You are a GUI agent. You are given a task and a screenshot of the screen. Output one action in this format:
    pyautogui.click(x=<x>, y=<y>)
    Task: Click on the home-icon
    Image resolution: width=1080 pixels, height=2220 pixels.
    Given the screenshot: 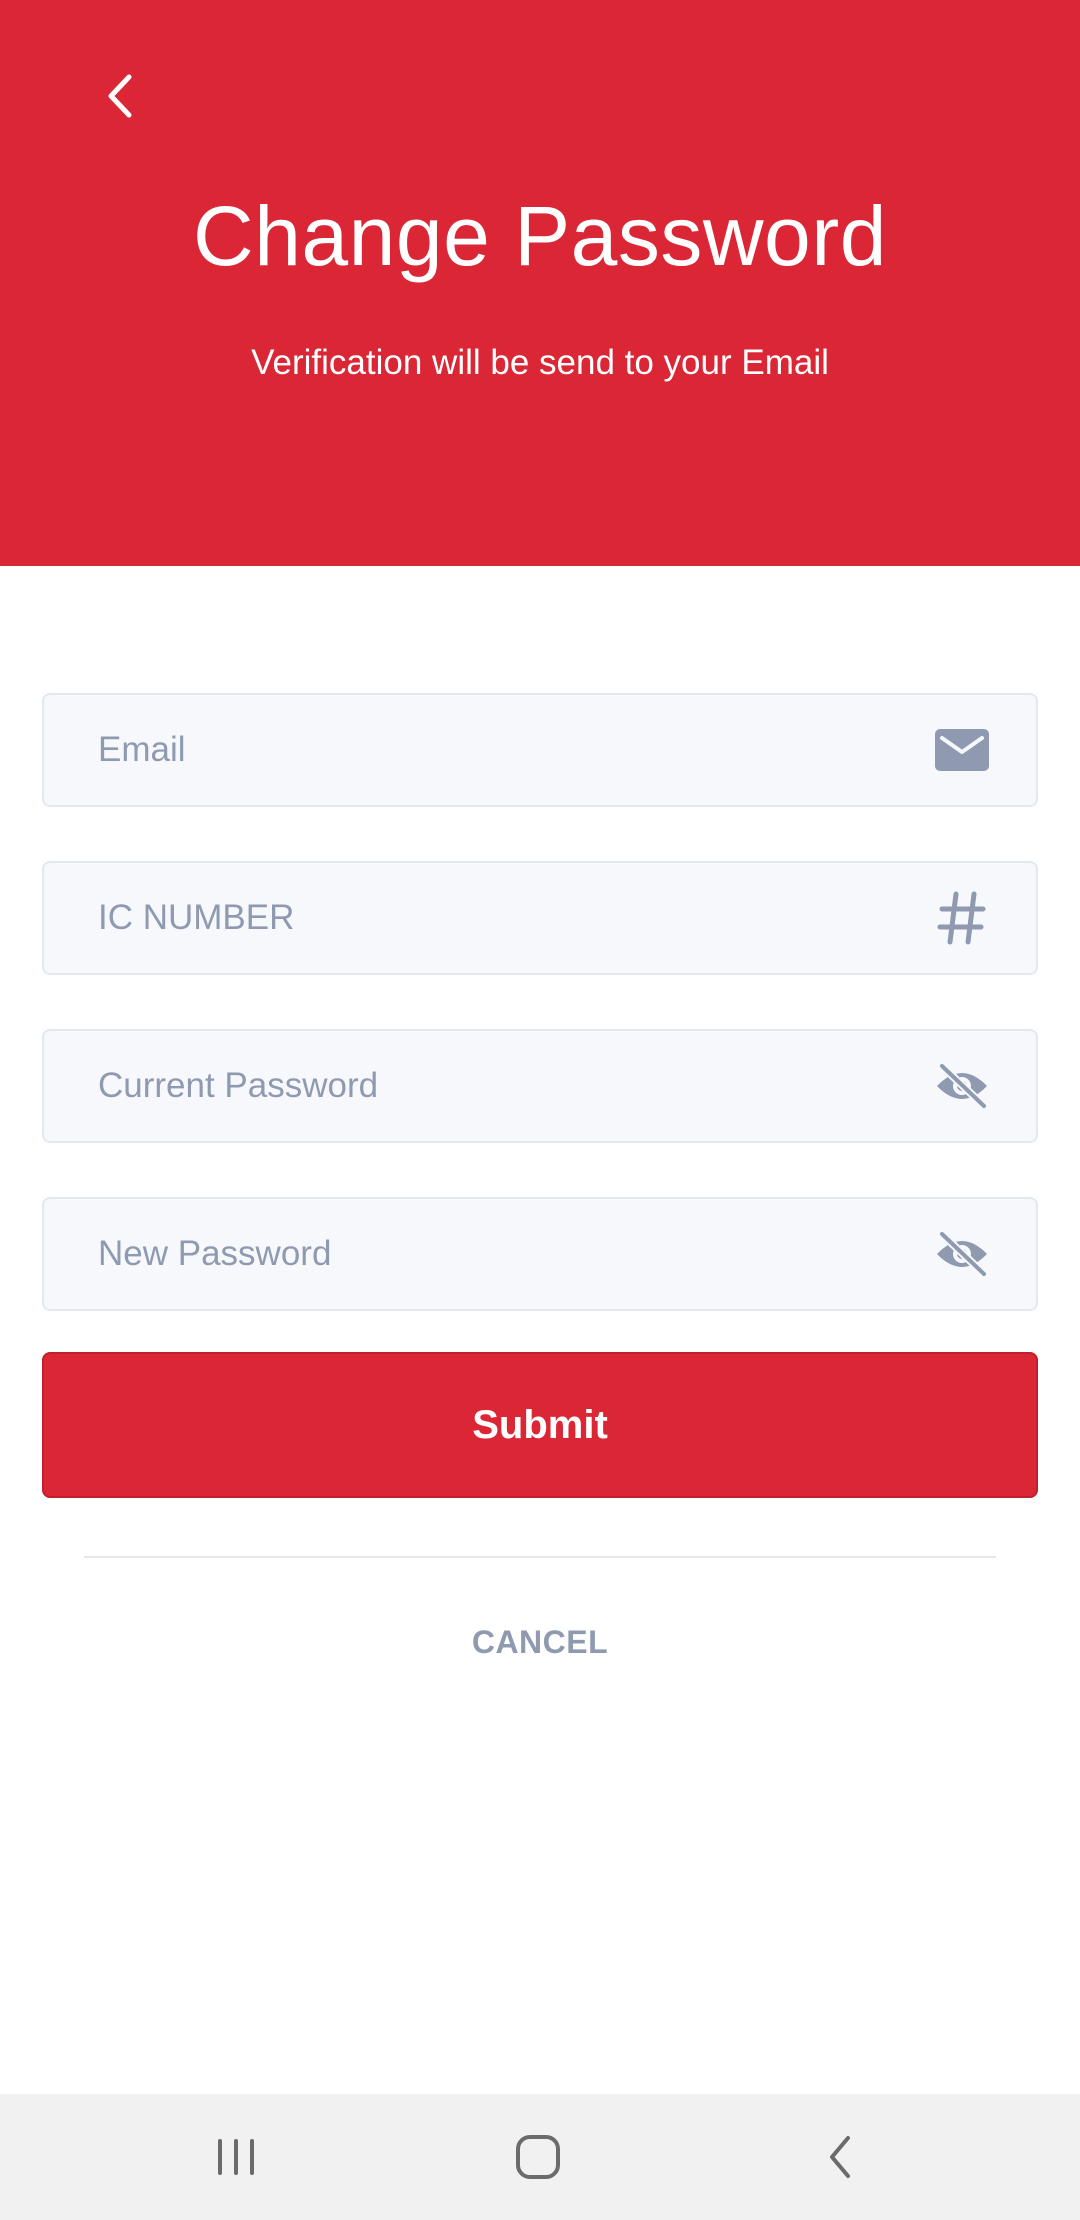 What is the action you would take?
    pyautogui.click(x=538, y=2157)
    